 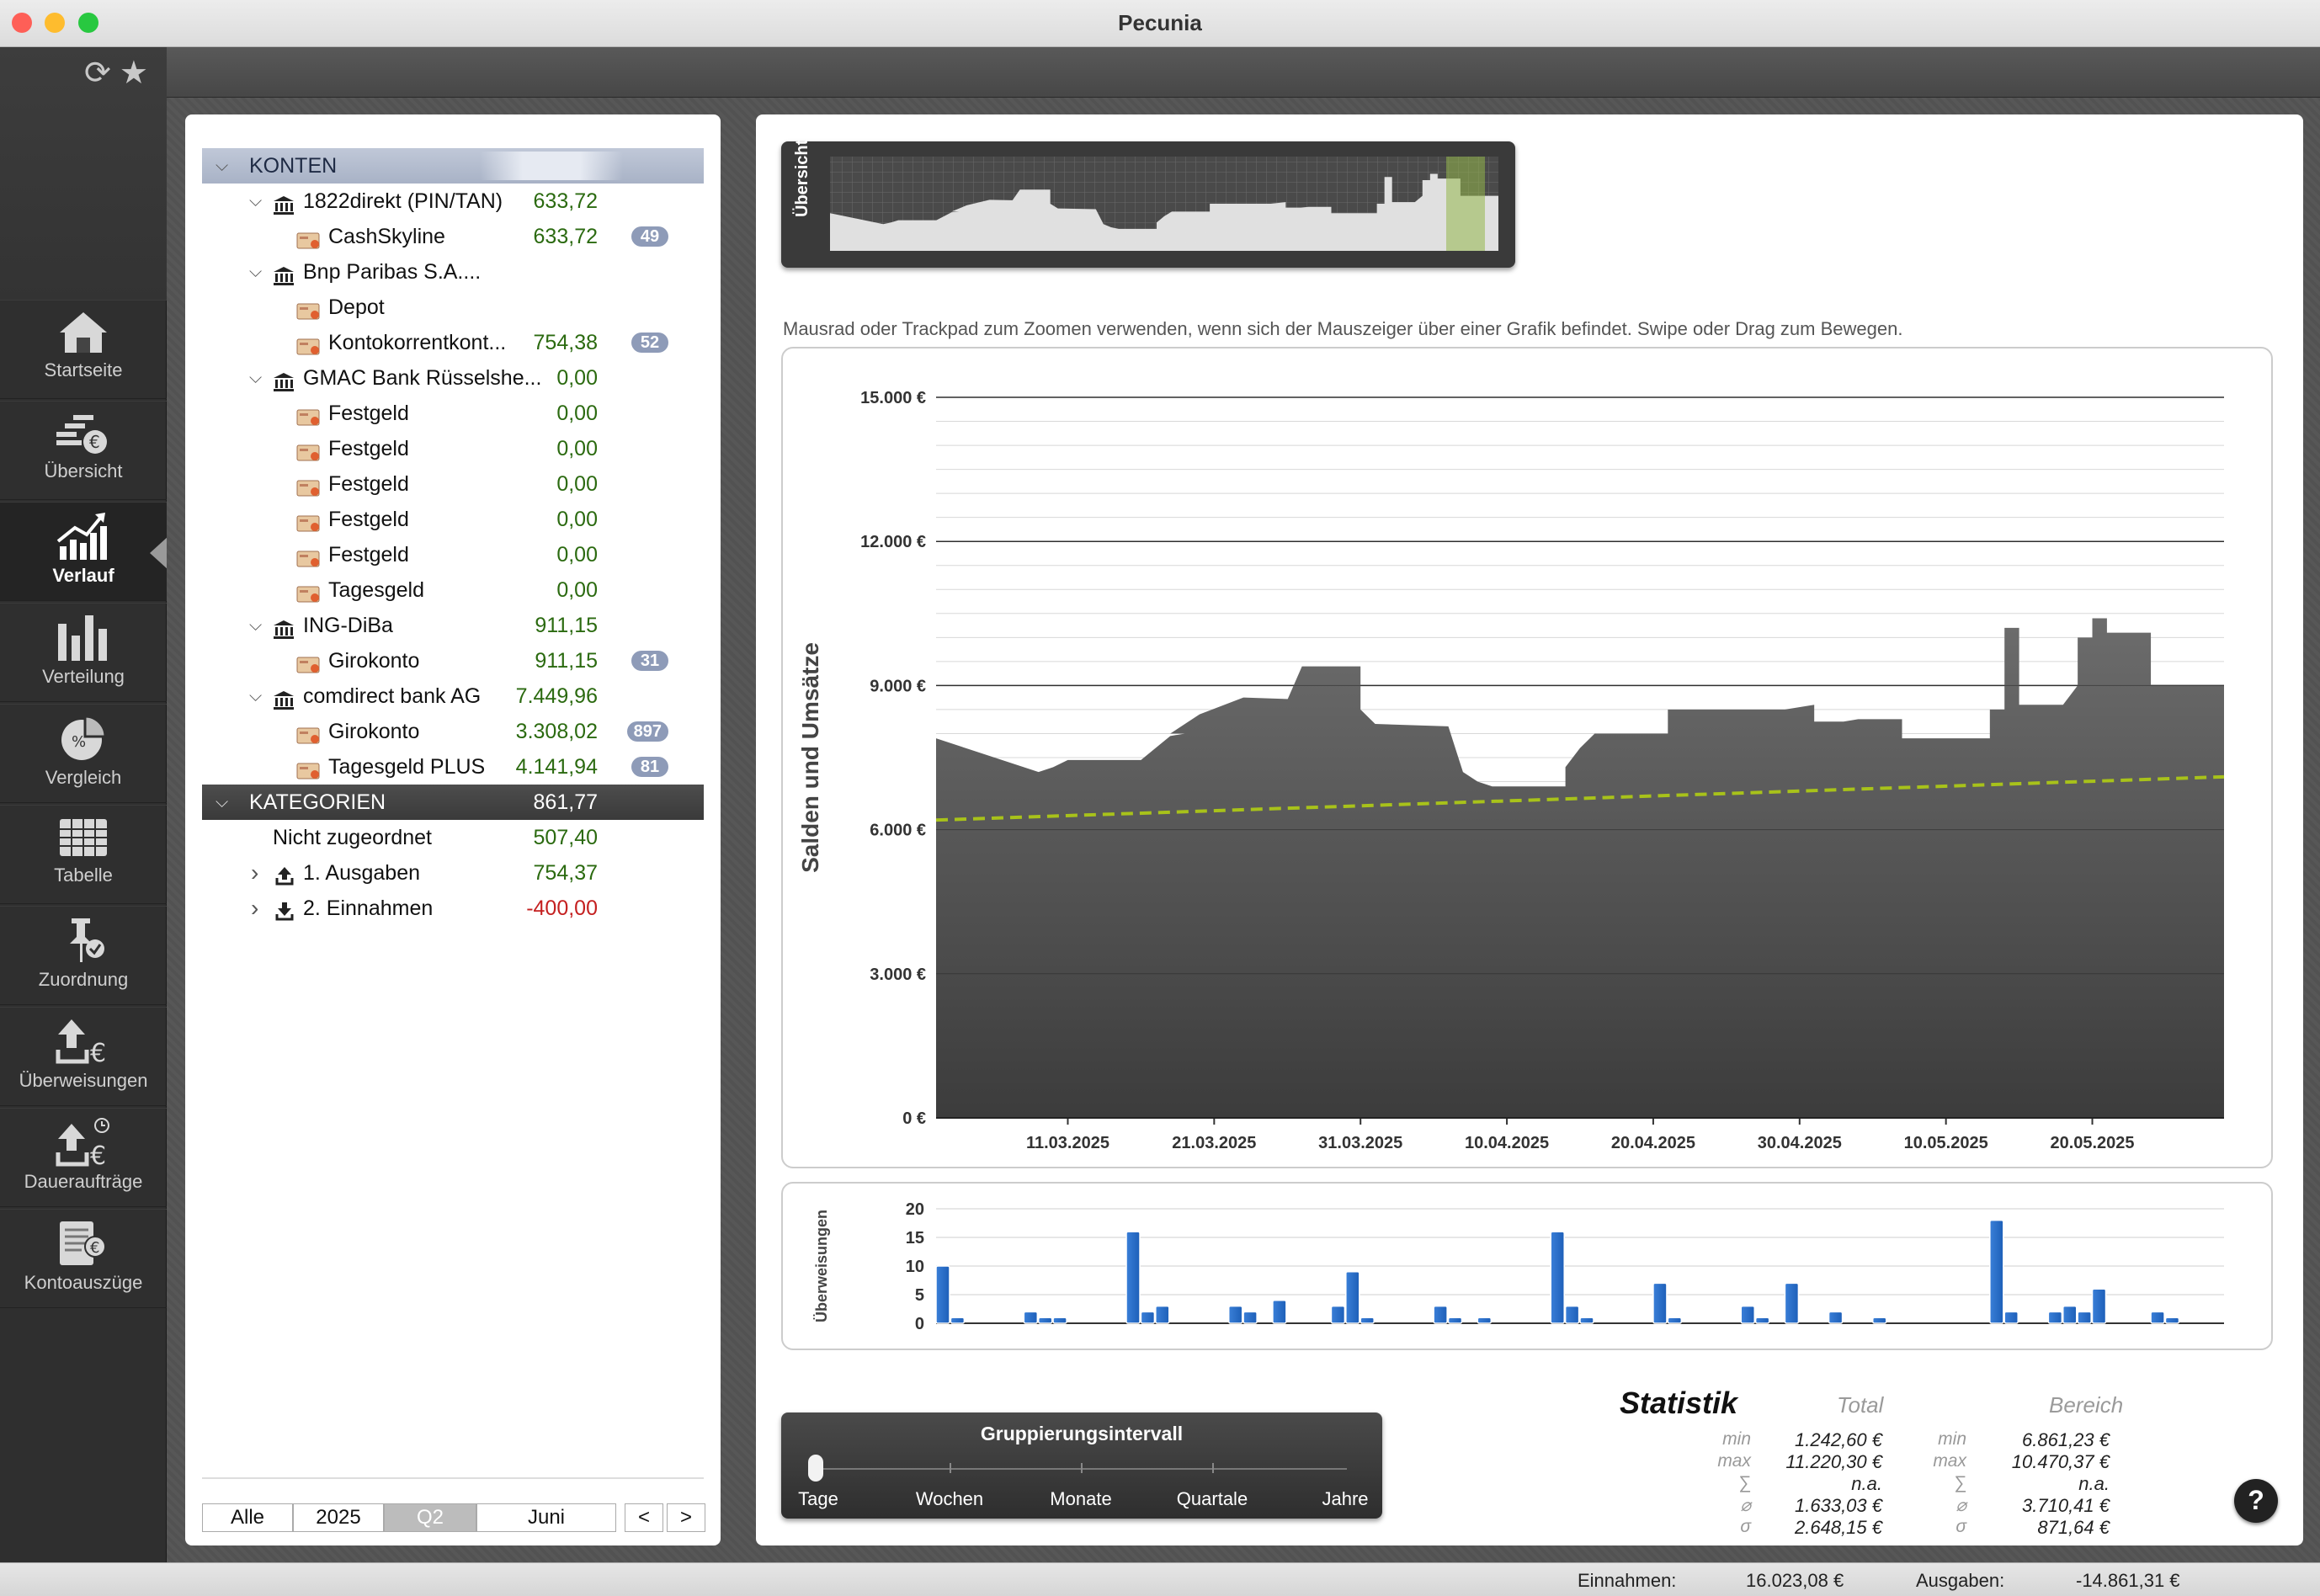 What do you see at coordinates (1465, 204) in the screenshot?
I see `overview-selection` at bounding box center [1465, 204].